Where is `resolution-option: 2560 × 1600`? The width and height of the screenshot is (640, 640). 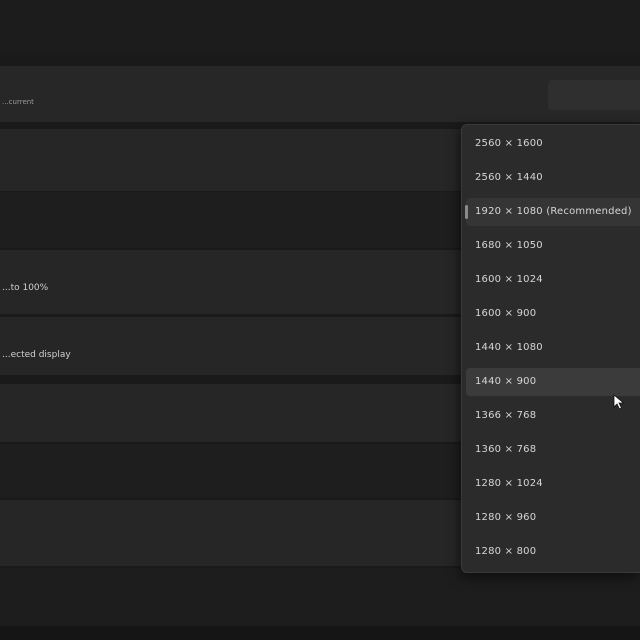
resolution-option: 2560 × 1600 is located at coordinates (553, 144).